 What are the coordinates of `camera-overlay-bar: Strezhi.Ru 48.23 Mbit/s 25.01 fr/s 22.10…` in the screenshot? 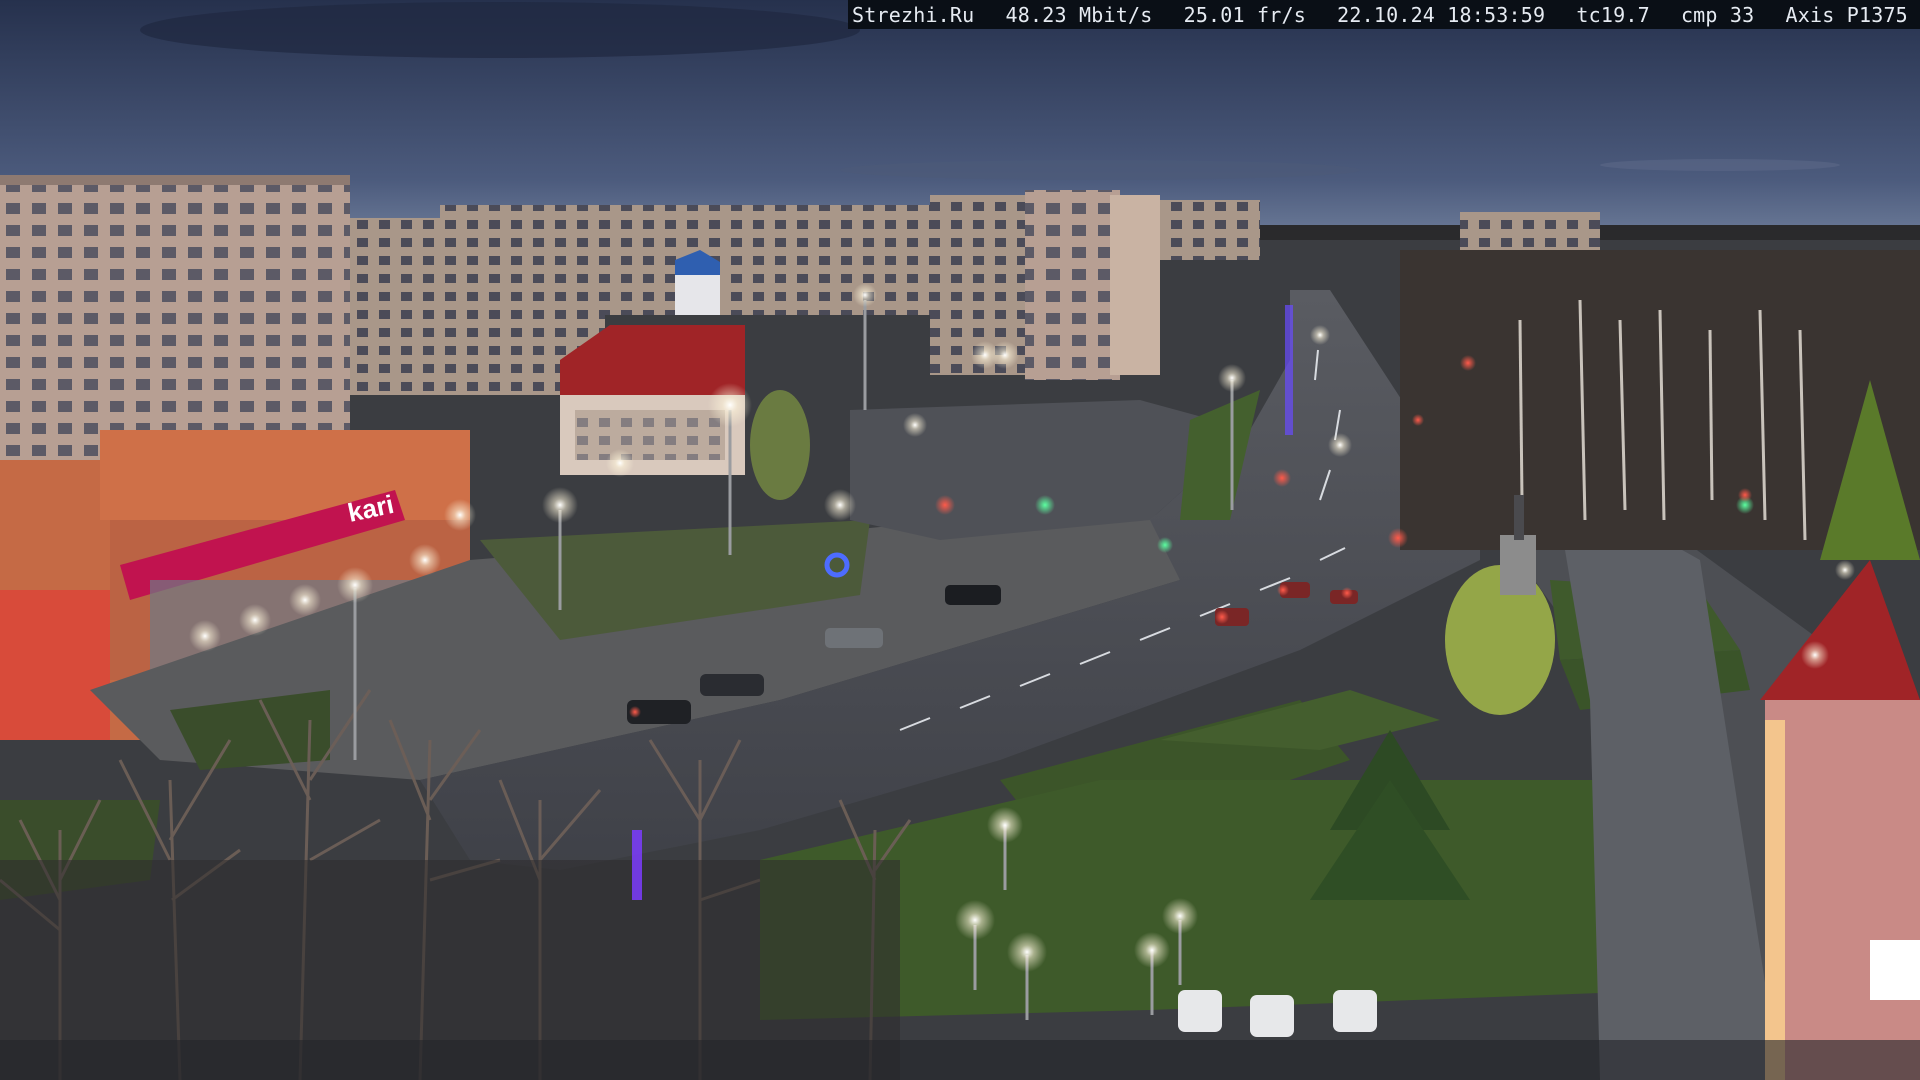 It's located at (1384, 14).